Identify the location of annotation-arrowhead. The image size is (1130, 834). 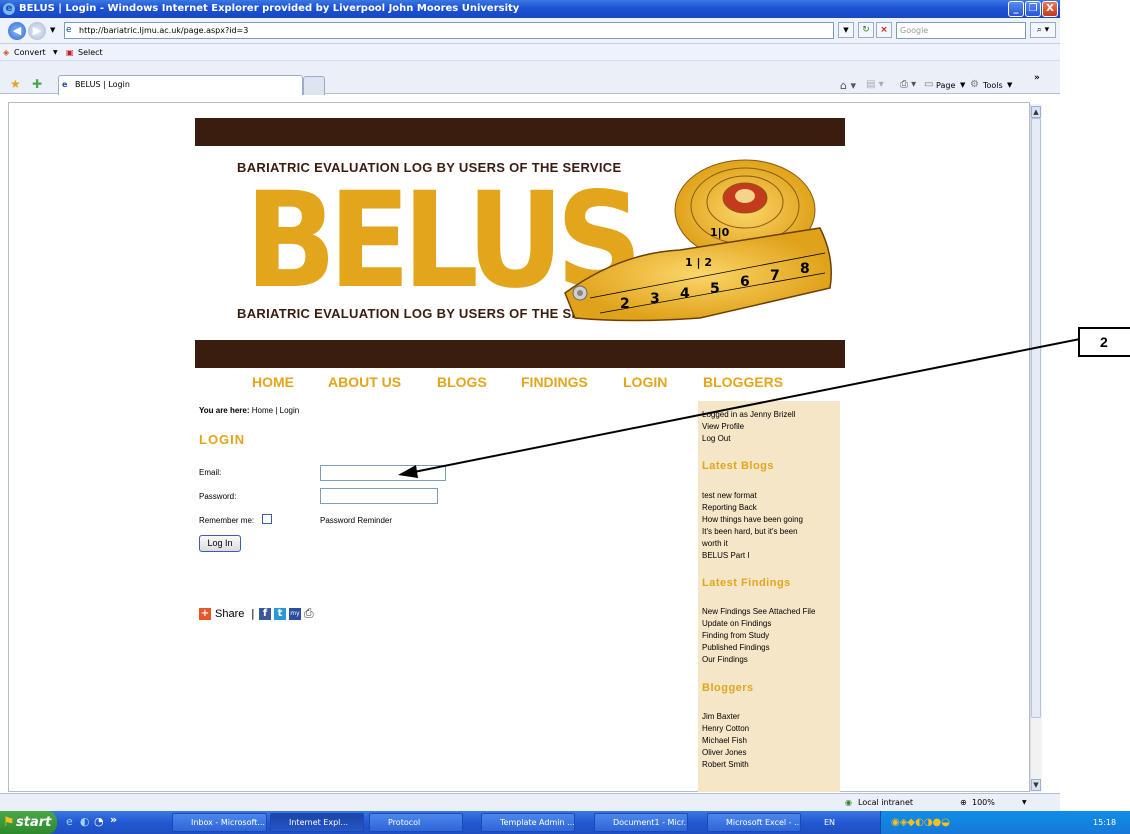
(408, 471).